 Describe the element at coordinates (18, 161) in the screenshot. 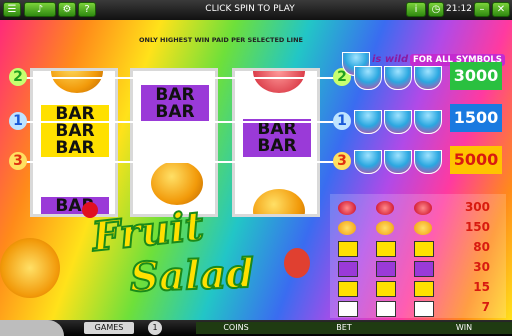

I see `line-number-left-3: 3` at that location.